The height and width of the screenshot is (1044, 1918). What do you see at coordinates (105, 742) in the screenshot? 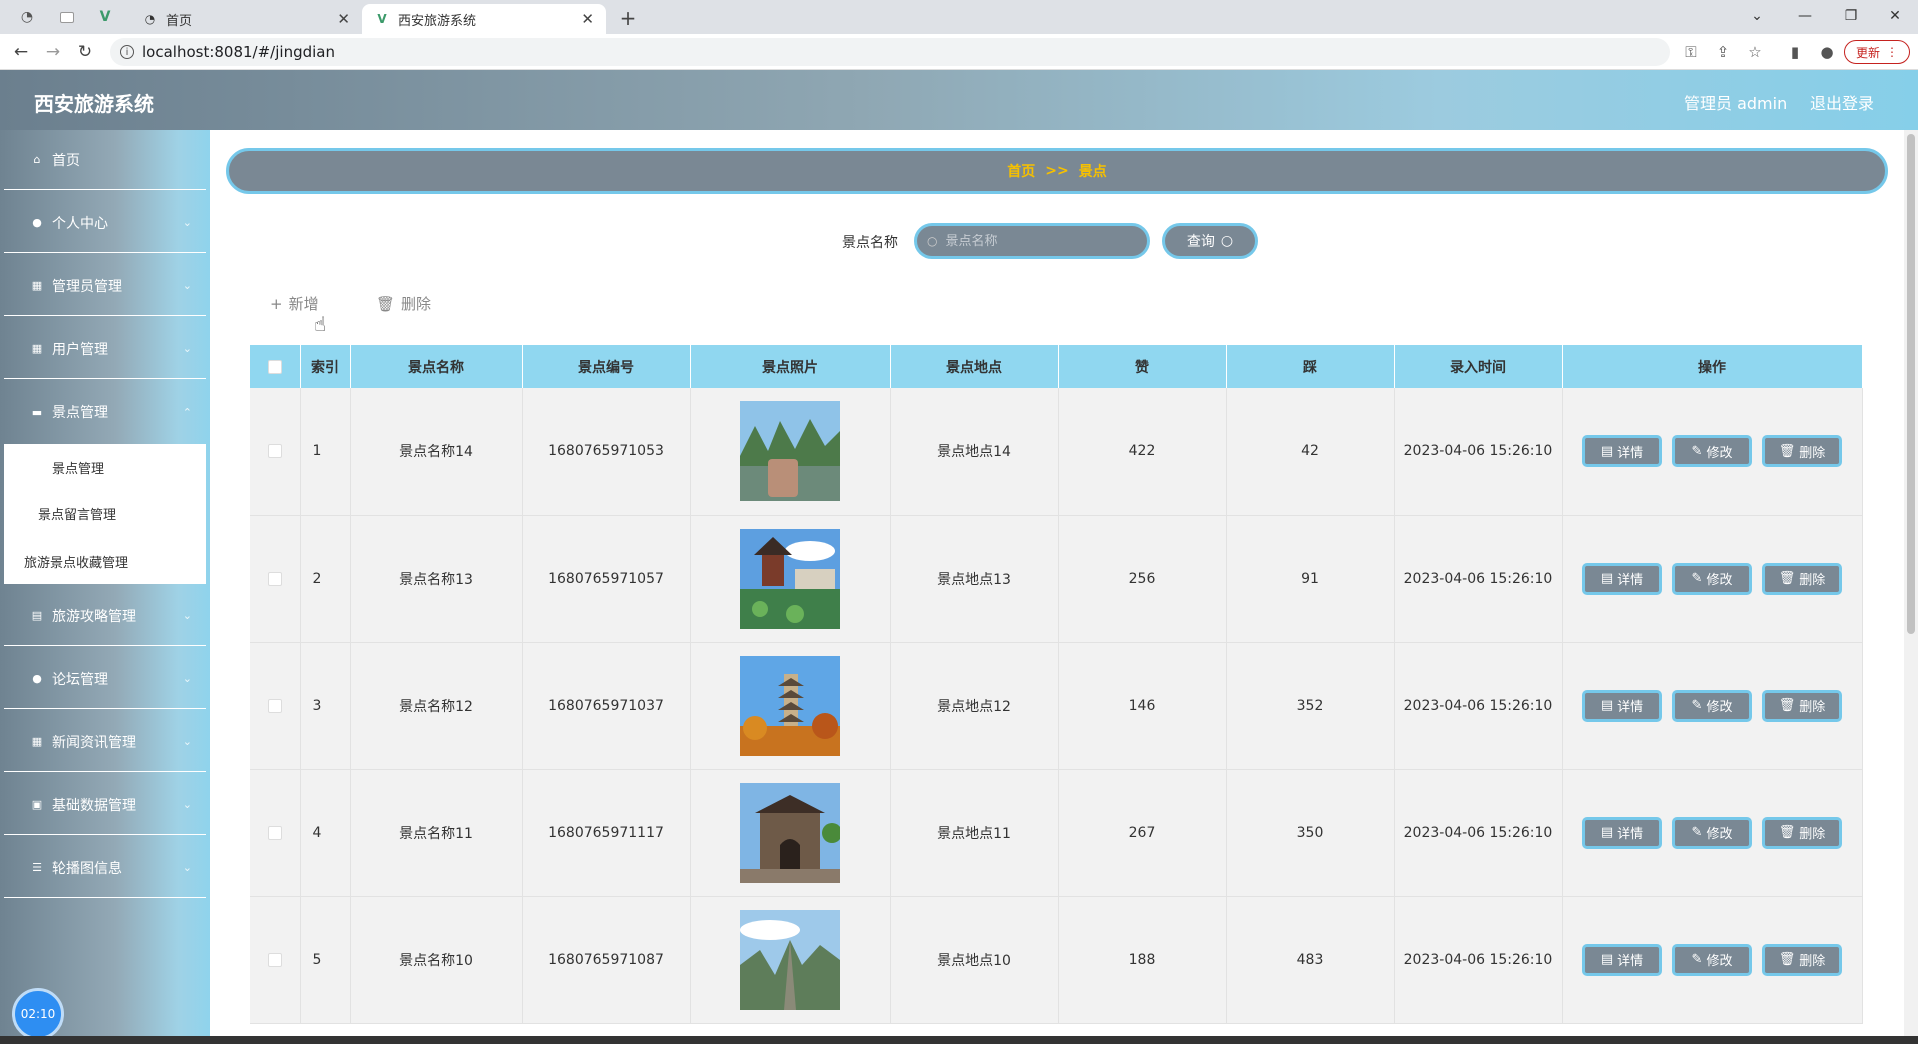
I see `sidebar-item-news: ▦ 新闻资讯管理 ⌄` at bounding box center [105, 742].